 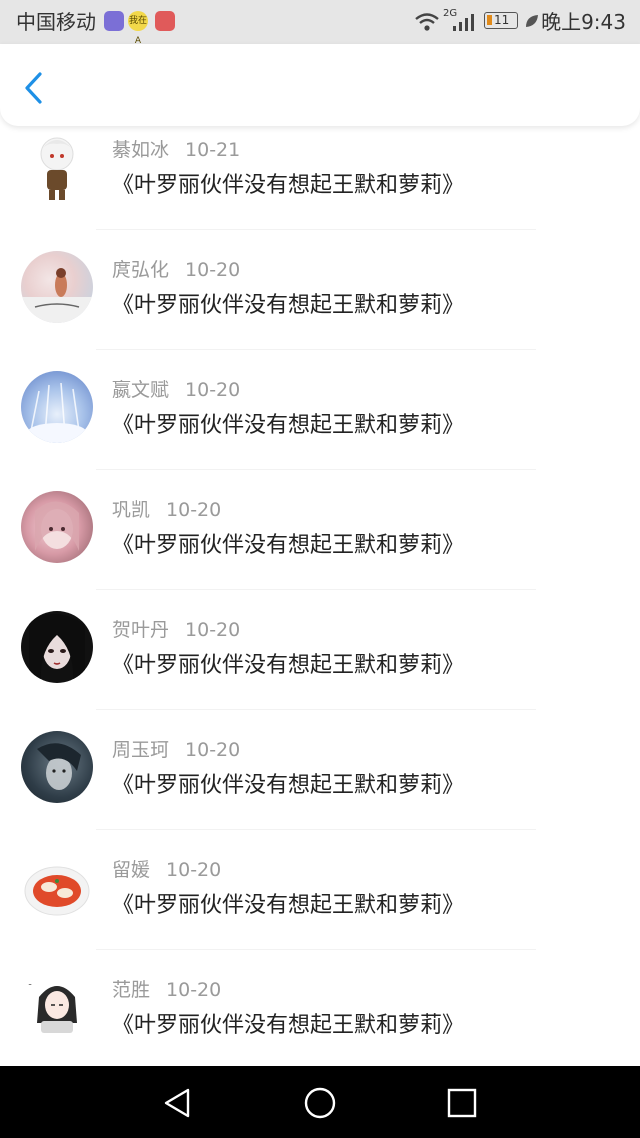 I want to click on item-meta: 嬴文赋 10-20, so click(x=176, y=390).